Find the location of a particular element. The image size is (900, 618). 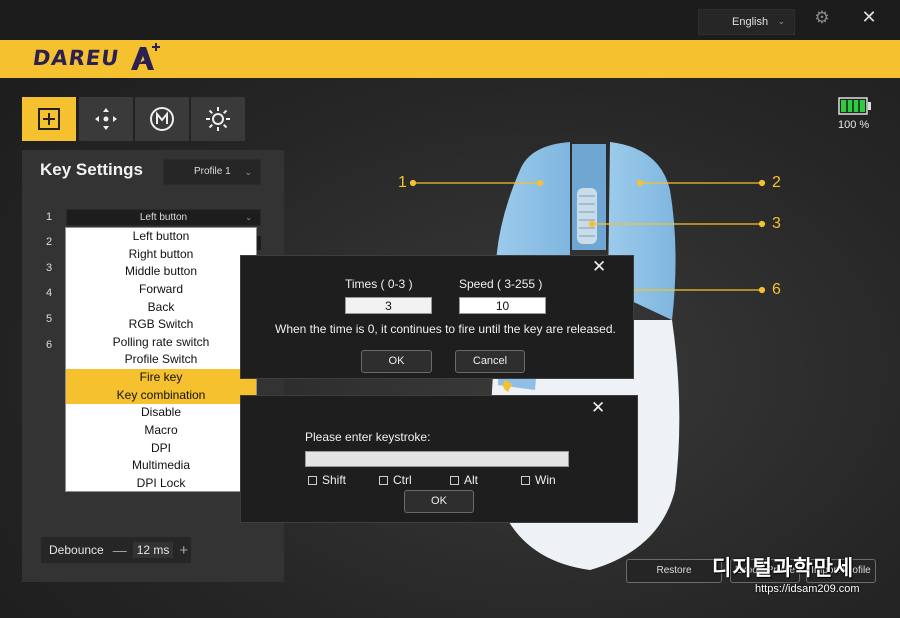

macro-tab is located at coordinates (162, 119).